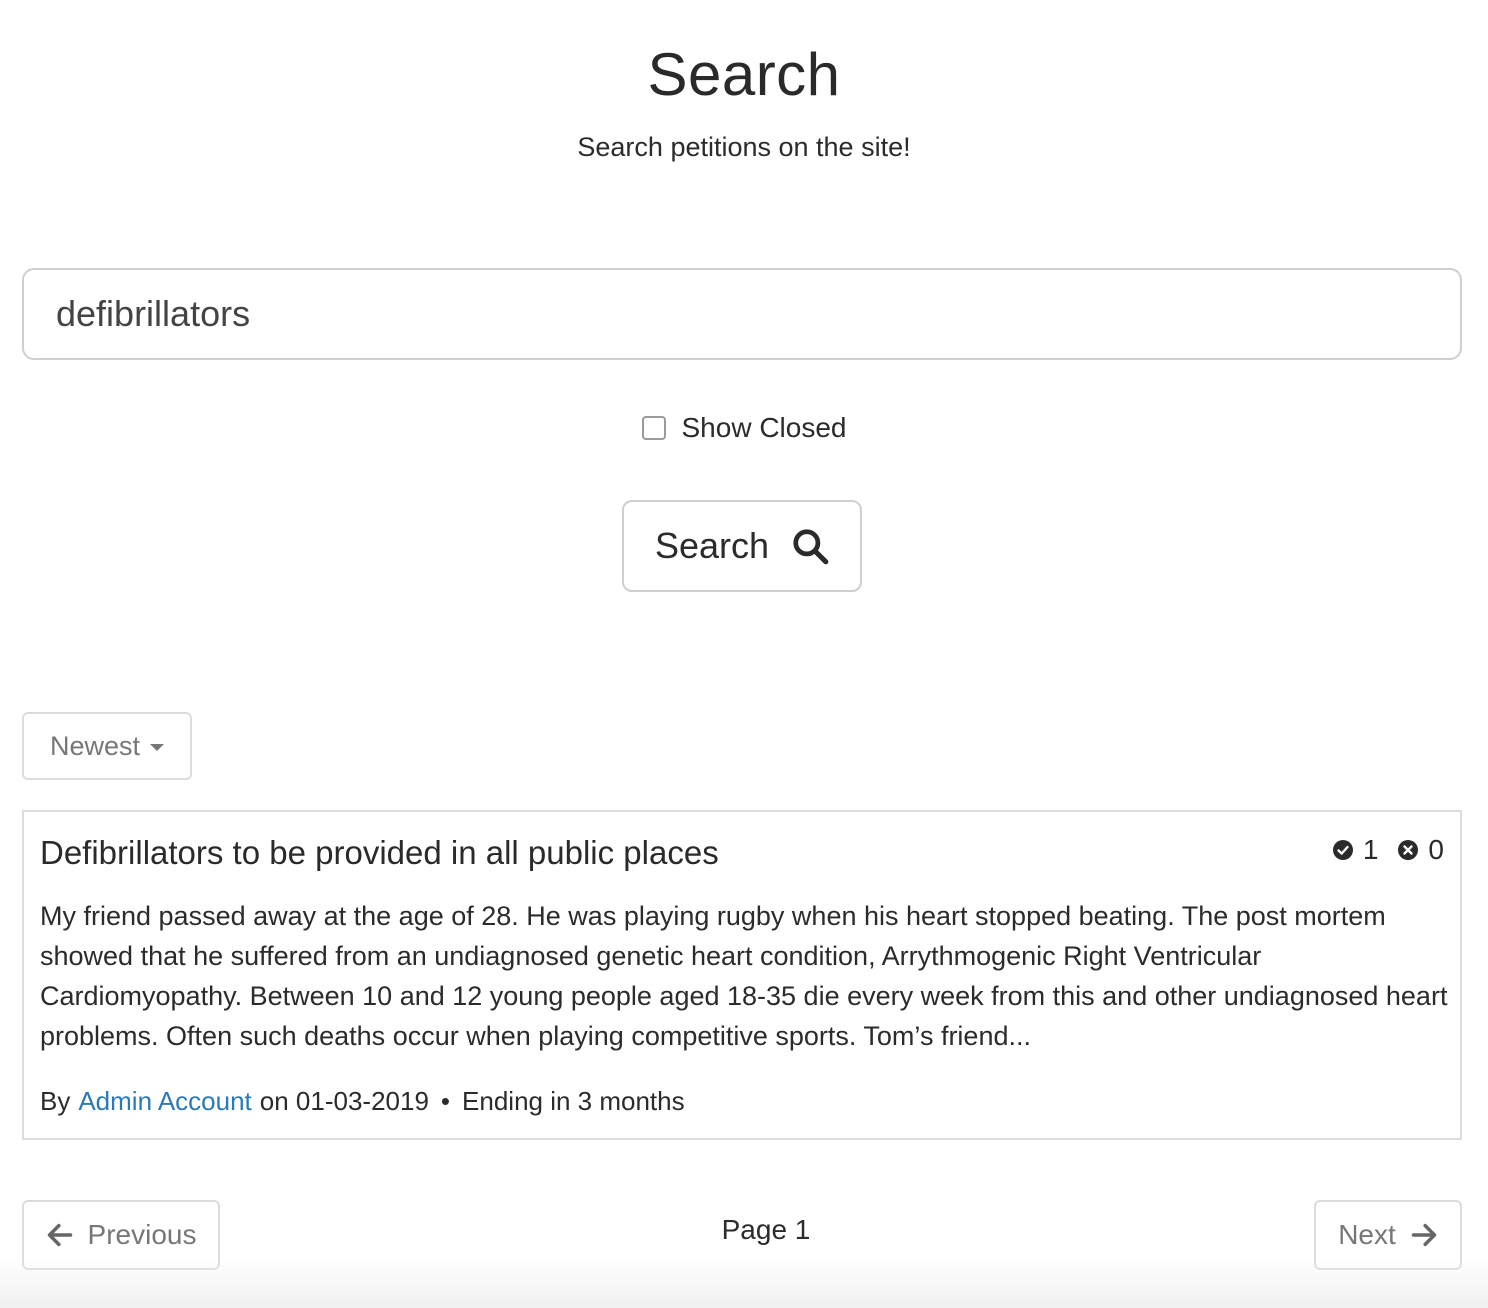  What do you see at coordinates (1424, 1235) in the screenshot?
I see `arrow-right-icon` at bounding box center [1424, 1235].